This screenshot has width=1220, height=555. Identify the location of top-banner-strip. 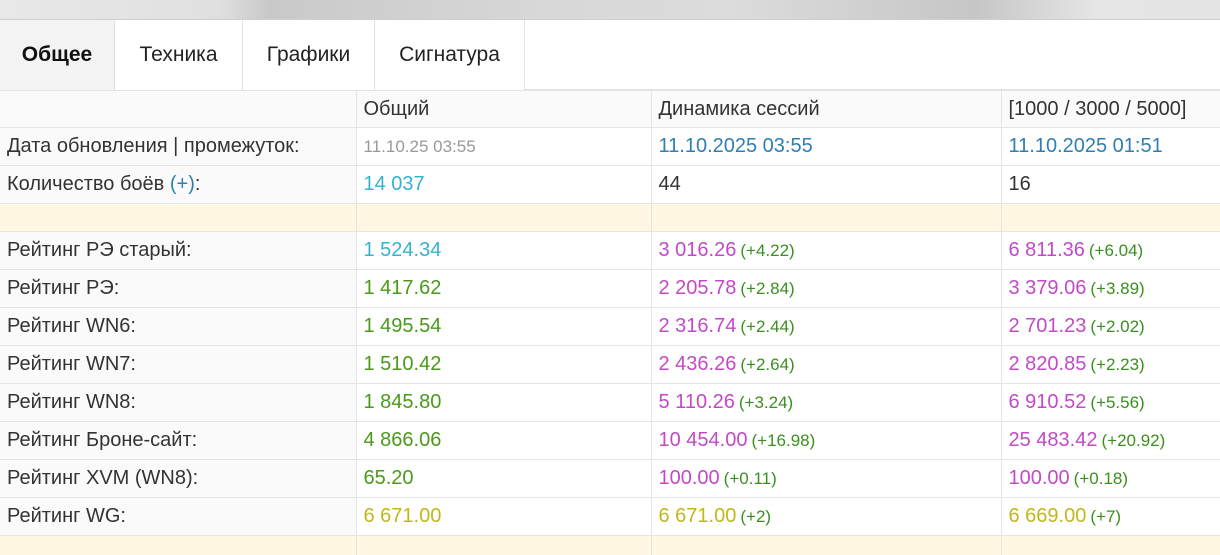
(610, 10).